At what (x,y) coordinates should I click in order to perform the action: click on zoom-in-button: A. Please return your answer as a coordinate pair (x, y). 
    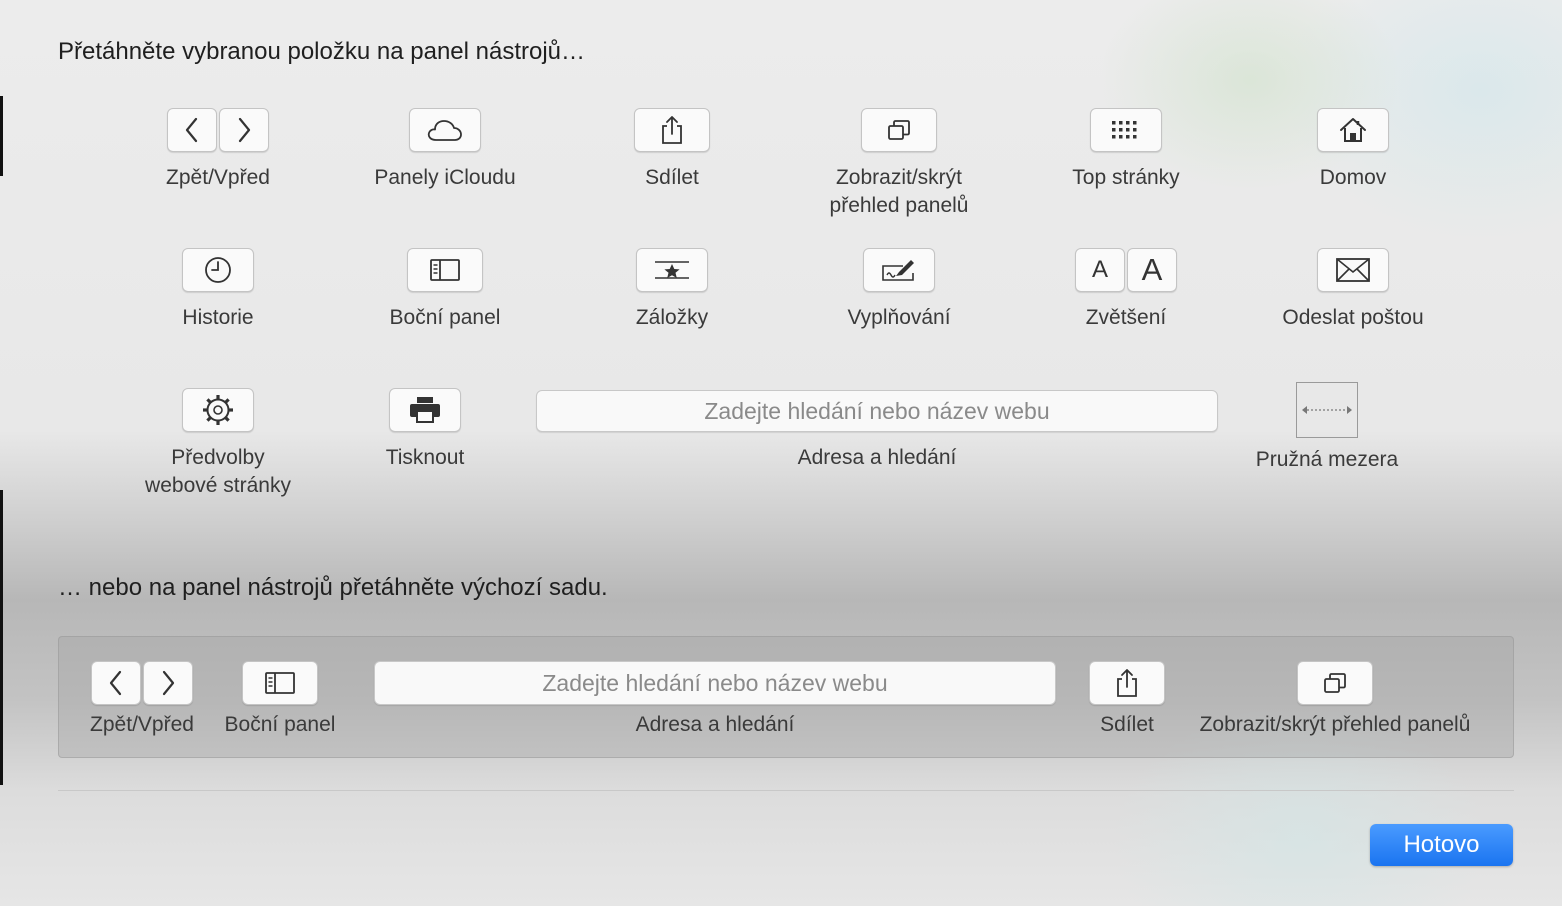
    Looking at the image, I should click on (1152, 270).